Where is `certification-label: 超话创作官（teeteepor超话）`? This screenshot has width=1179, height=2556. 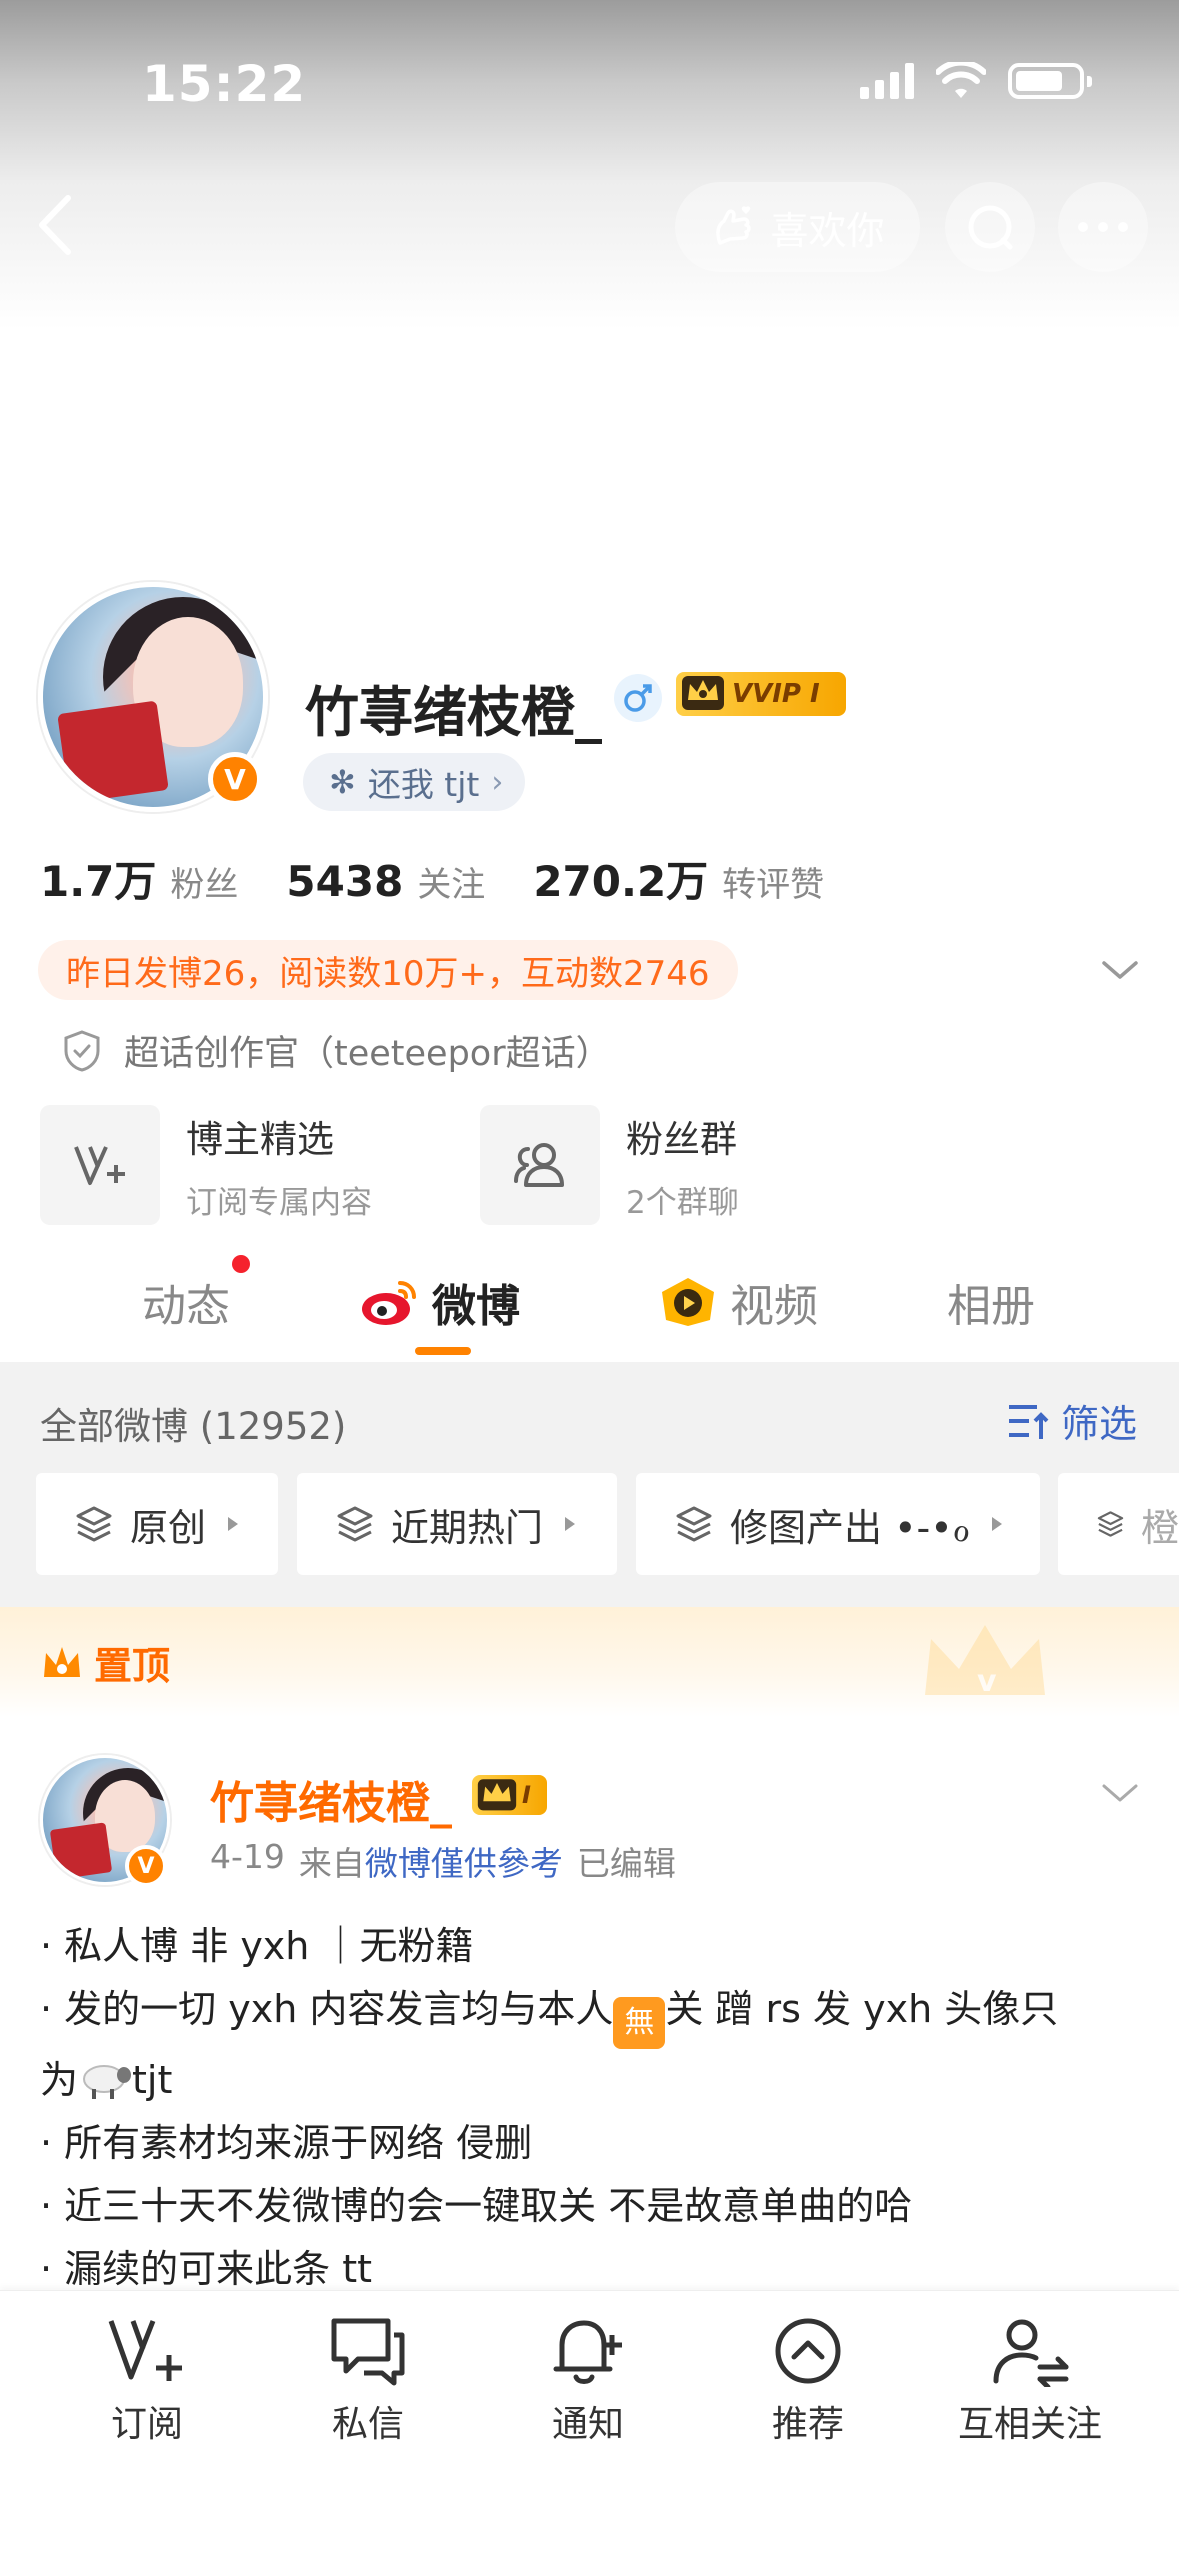 certification-label: 超话创作官（teeteepor超话） is located at coordinates (367, 1054).